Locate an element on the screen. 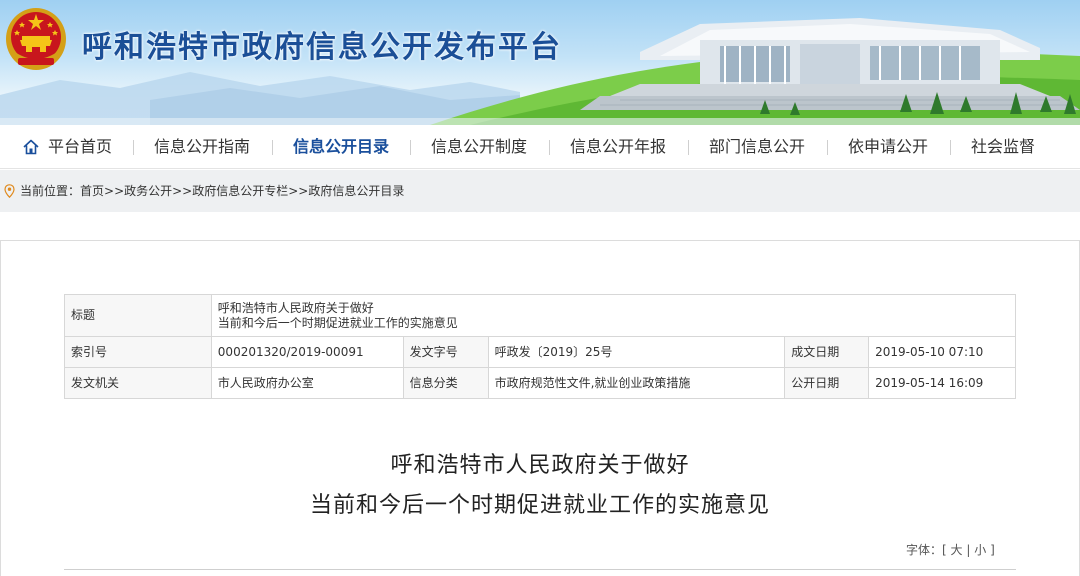  document-title-line1: 呼和浩特市人民政府关于做好 is located at coordinates (540, 465).